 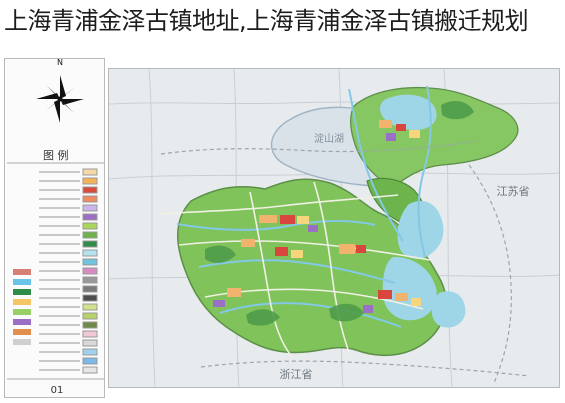 What do you see at coordinates (513, 191) in the screenshot?
I see `jiangsu-province-label: 江苏省` at bounding box center [513, 191].